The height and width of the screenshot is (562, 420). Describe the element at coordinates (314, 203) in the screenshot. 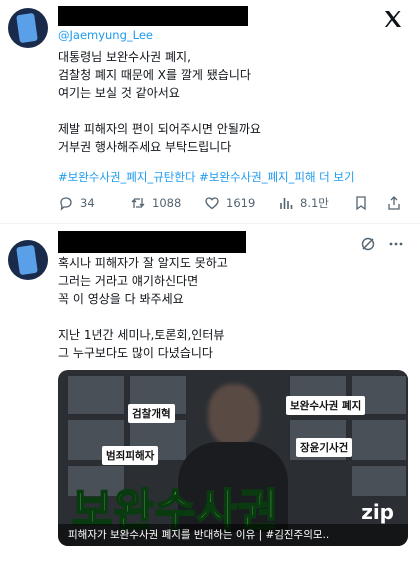

I see `views-count: 8.1만` at that location.